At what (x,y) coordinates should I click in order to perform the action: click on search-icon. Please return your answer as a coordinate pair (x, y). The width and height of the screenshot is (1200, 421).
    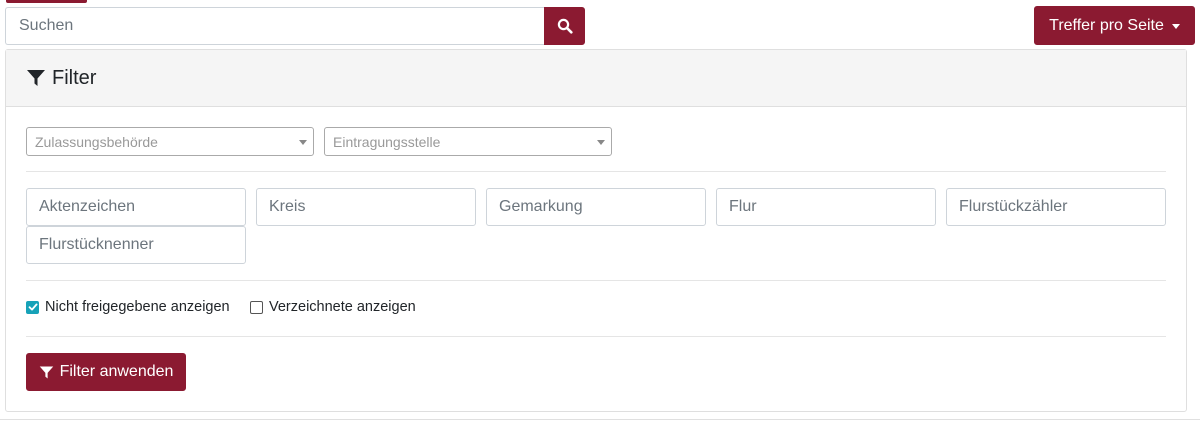
    Looking at the image, I should click on (565, 26).